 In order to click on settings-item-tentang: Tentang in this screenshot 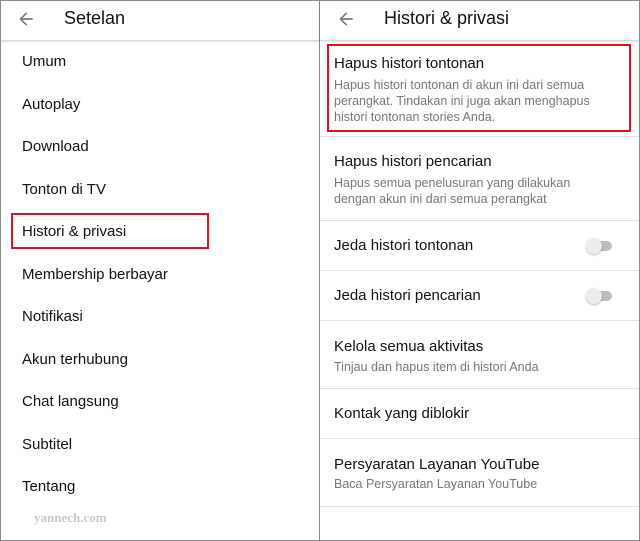, I will do `click(48, 486)`.